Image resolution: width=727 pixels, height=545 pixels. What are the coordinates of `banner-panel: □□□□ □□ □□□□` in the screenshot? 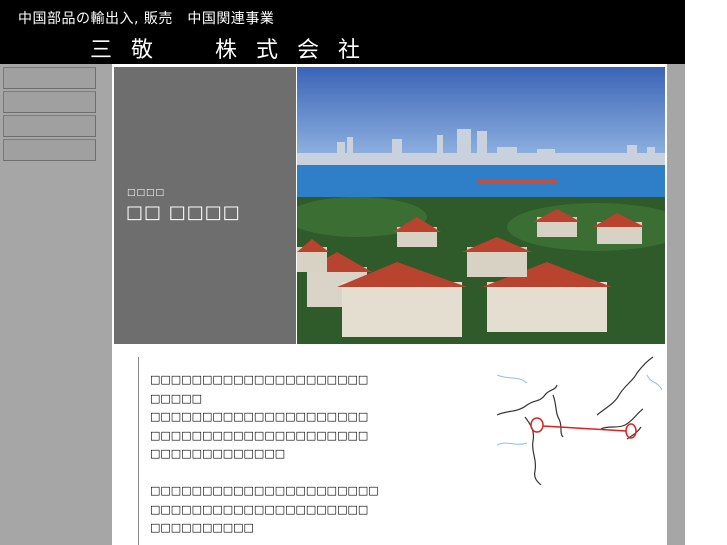 It's located at (205, 205).